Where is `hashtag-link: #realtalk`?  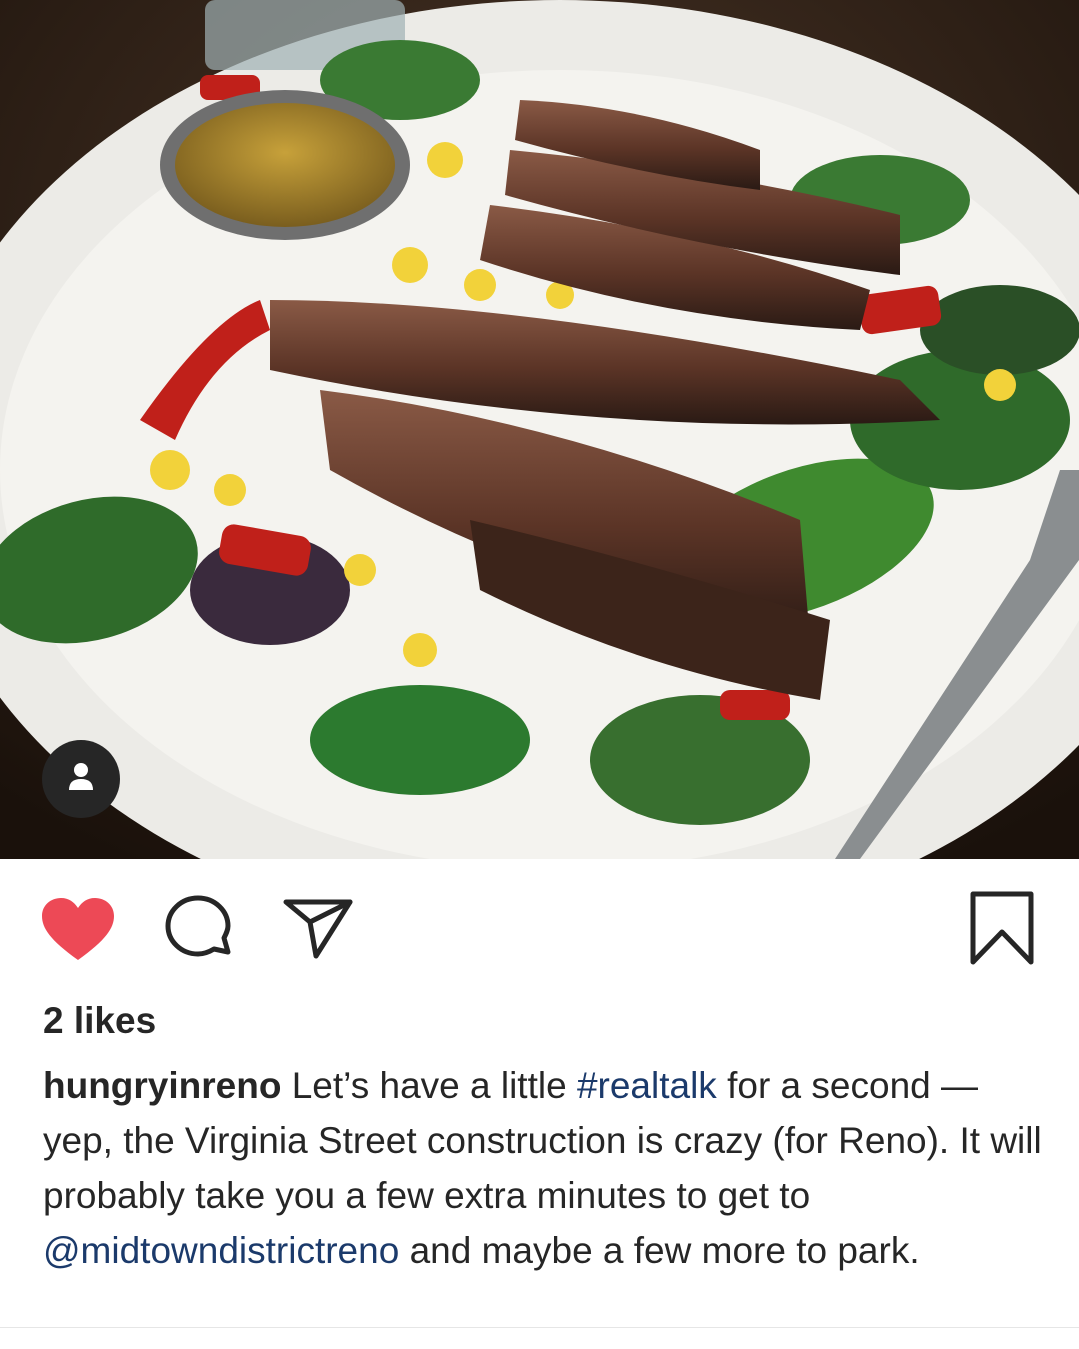 hashtag-link: #realtalk is located at coordinates (647, 1085).